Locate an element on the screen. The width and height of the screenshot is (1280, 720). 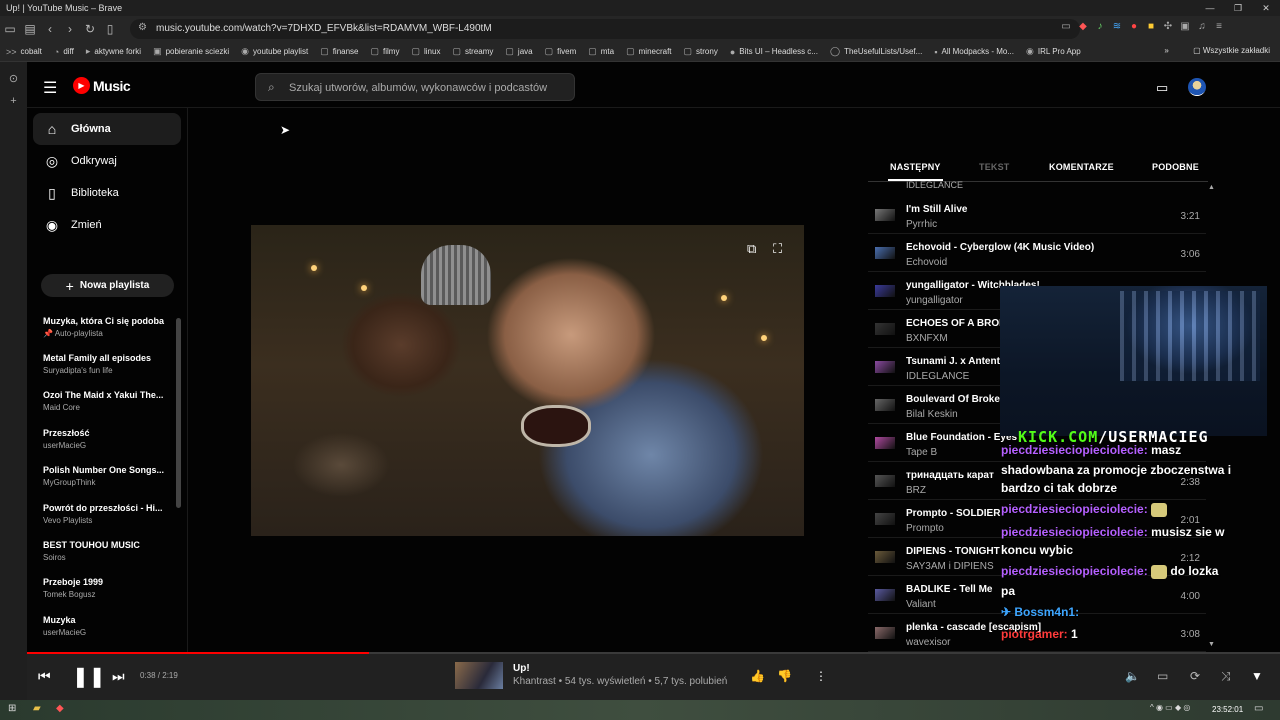
file-explorer-icon: ▰ is located at coordinates (37, 708).